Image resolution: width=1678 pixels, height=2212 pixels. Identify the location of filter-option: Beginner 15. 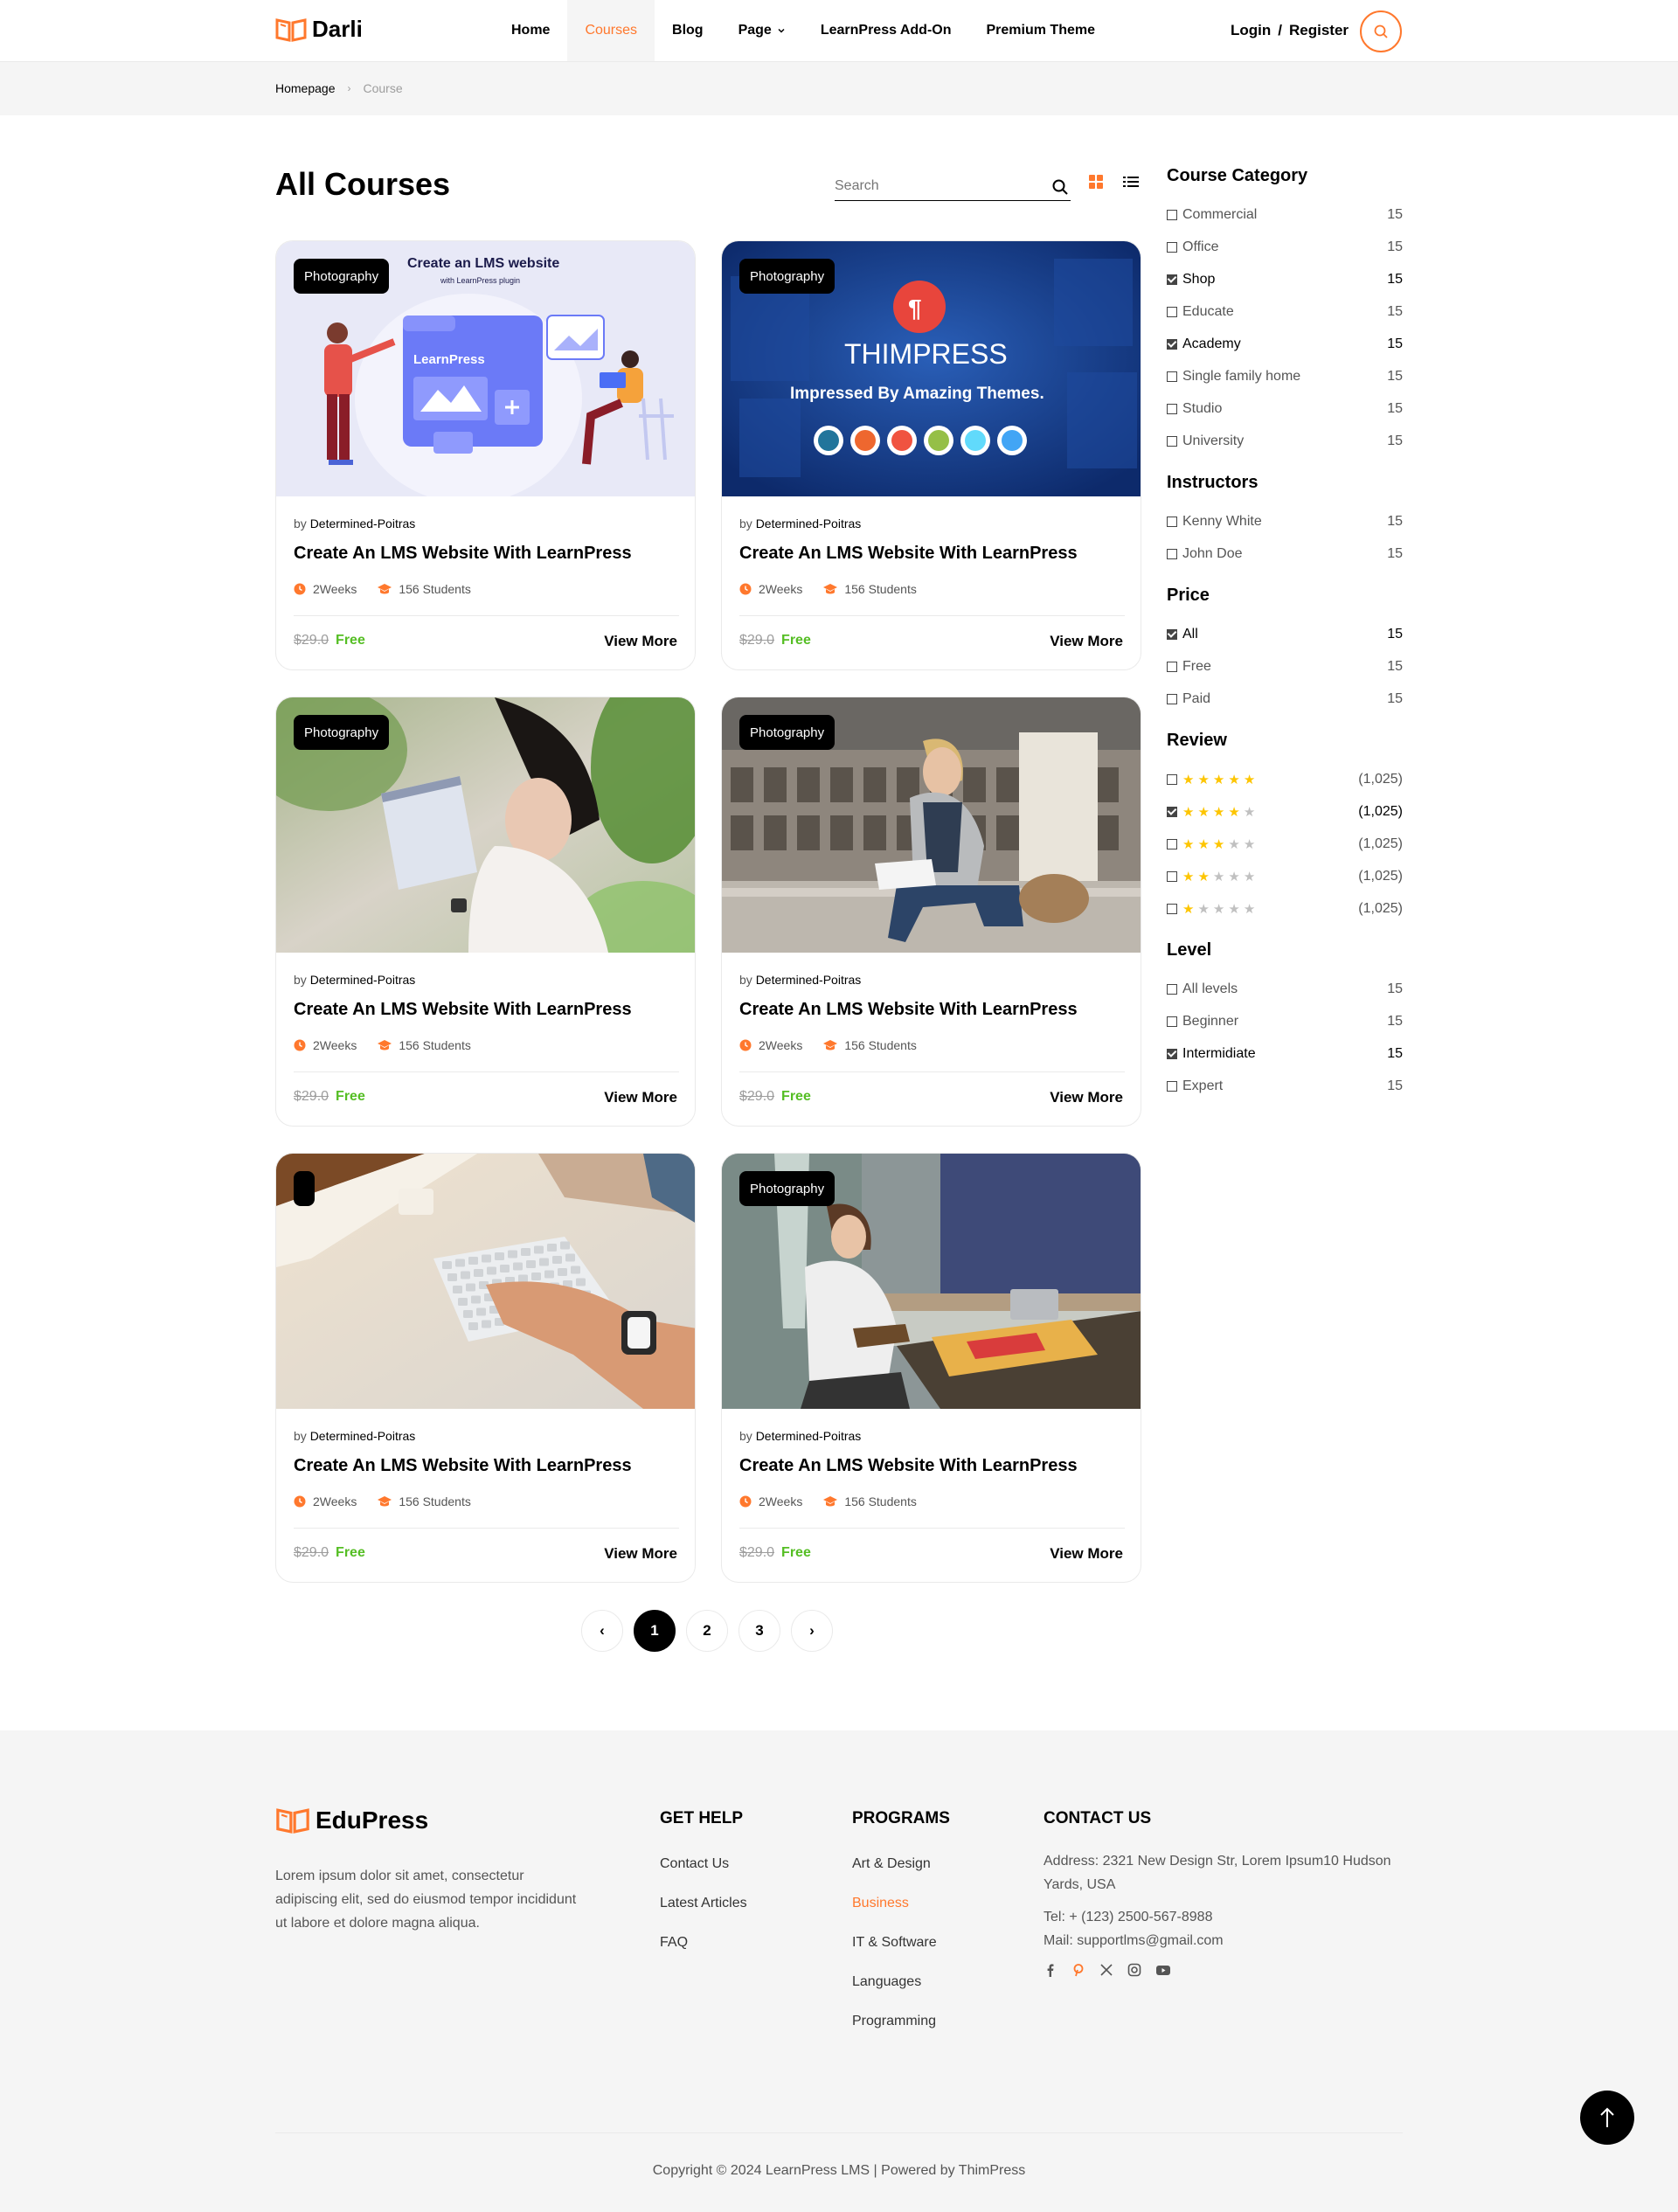
(1285, 1021).